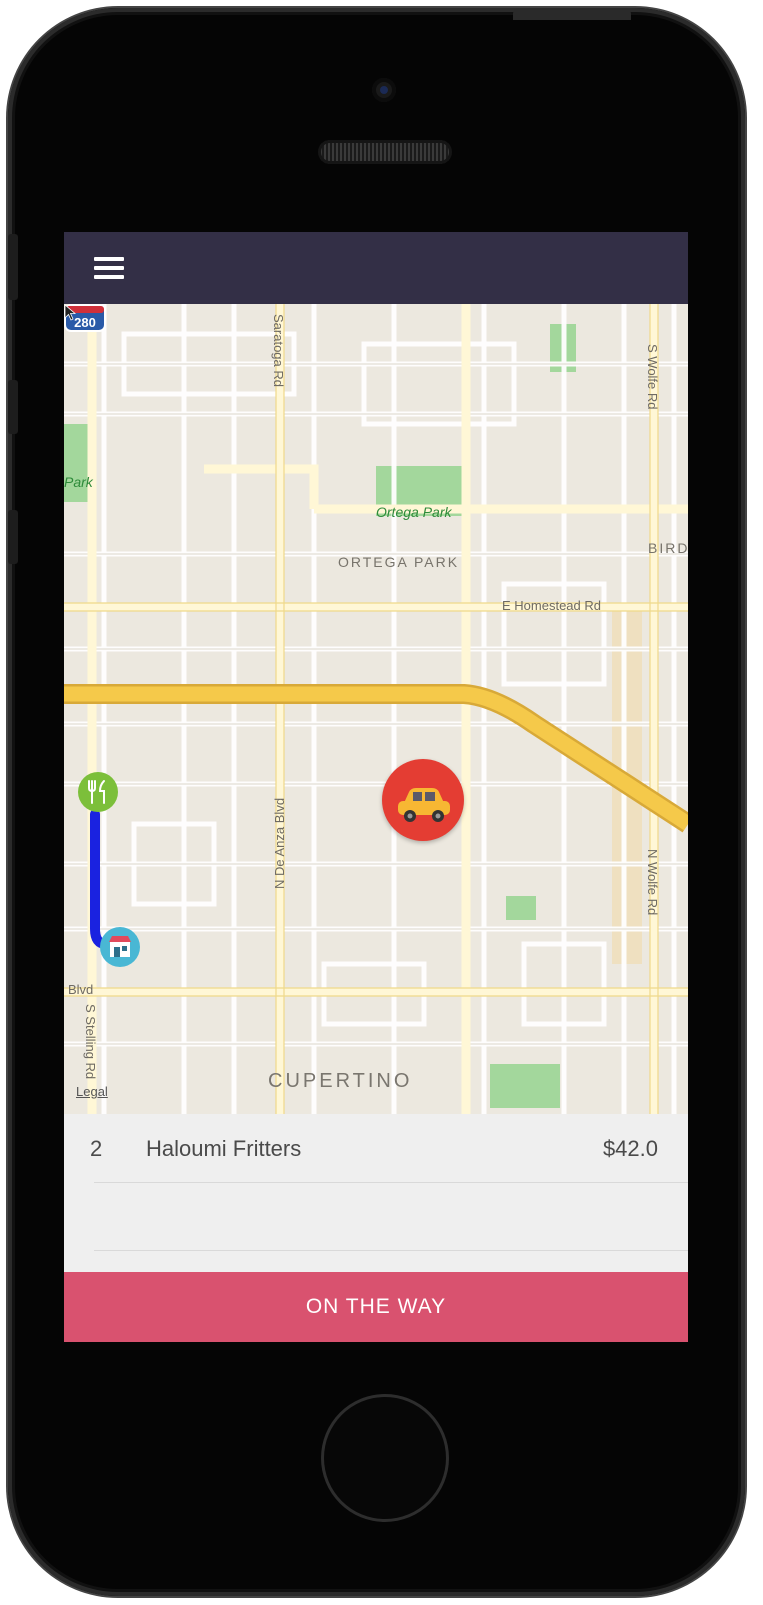 The width and height of the screenshot is (763, 1605). Describe the element at coordinates (279, 843) in the screenshot. I see `map-label-de-anza: N De Anza Blvd` at that location.